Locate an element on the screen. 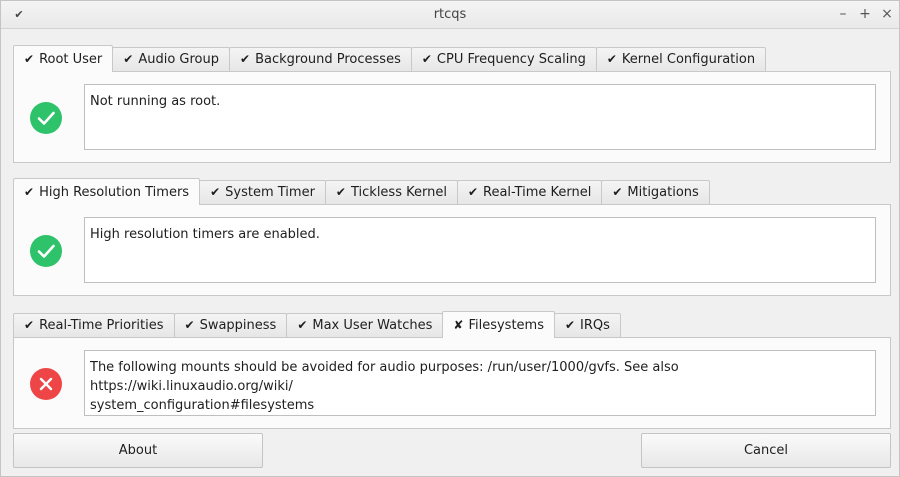  tab-mitigations: ✔ Mitigations is located at coordinates (655, 192).